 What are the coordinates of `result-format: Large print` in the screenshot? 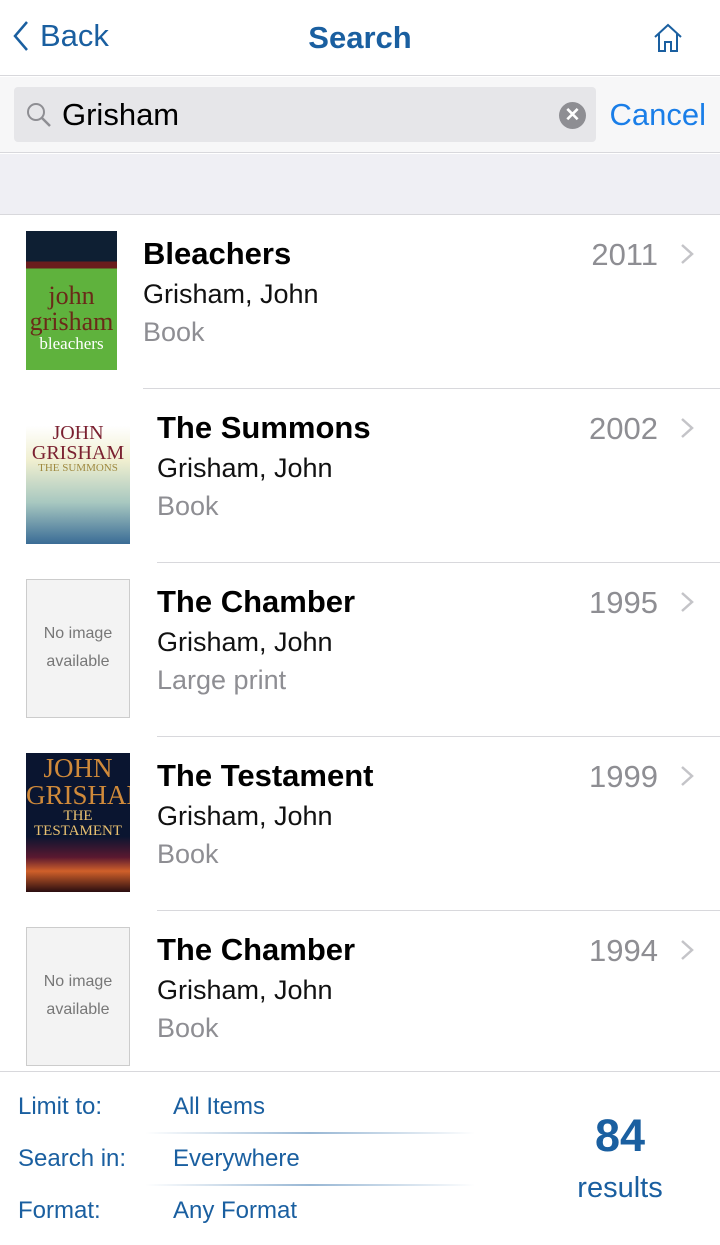 It's located at (222, 680).